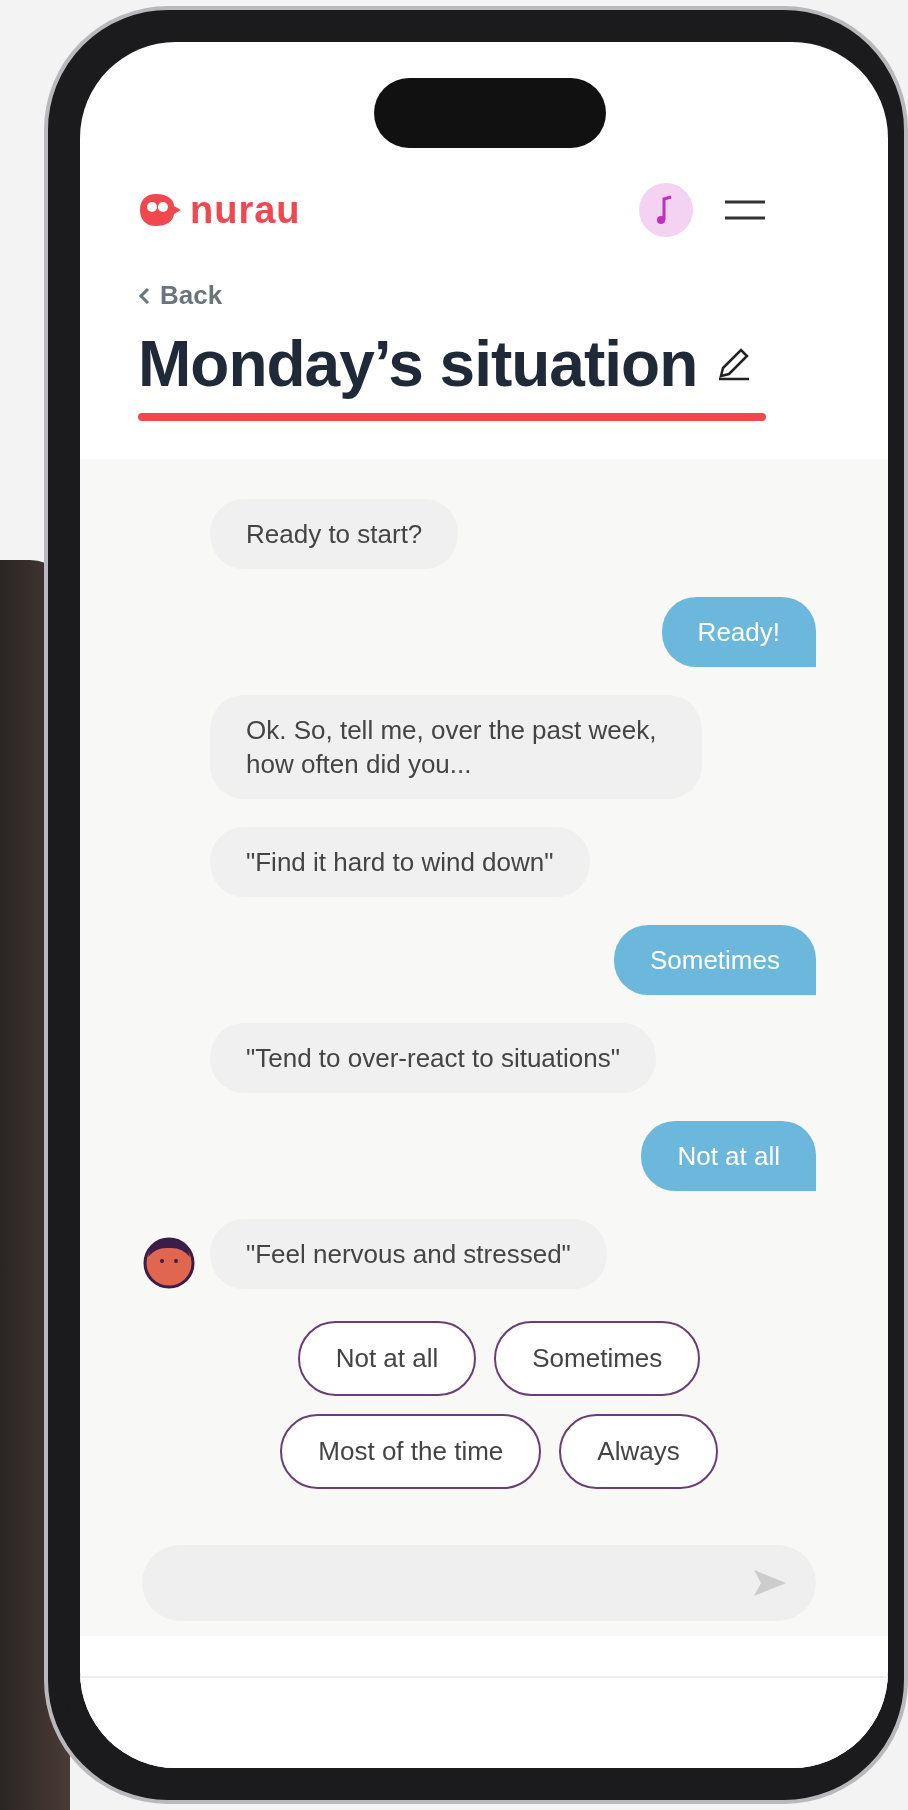 The width and height of the screenshot is (908, 1810). What do you see at coordinates (666, 210) in the screenshot?
I see `music-note-icon` at bounding box center [666, 210].